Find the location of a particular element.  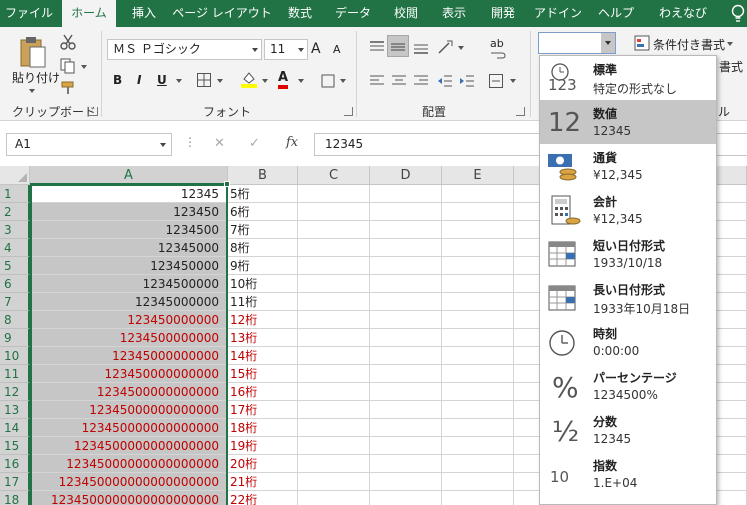

cell-a: 123450000 is located at coordinates (129, 266).